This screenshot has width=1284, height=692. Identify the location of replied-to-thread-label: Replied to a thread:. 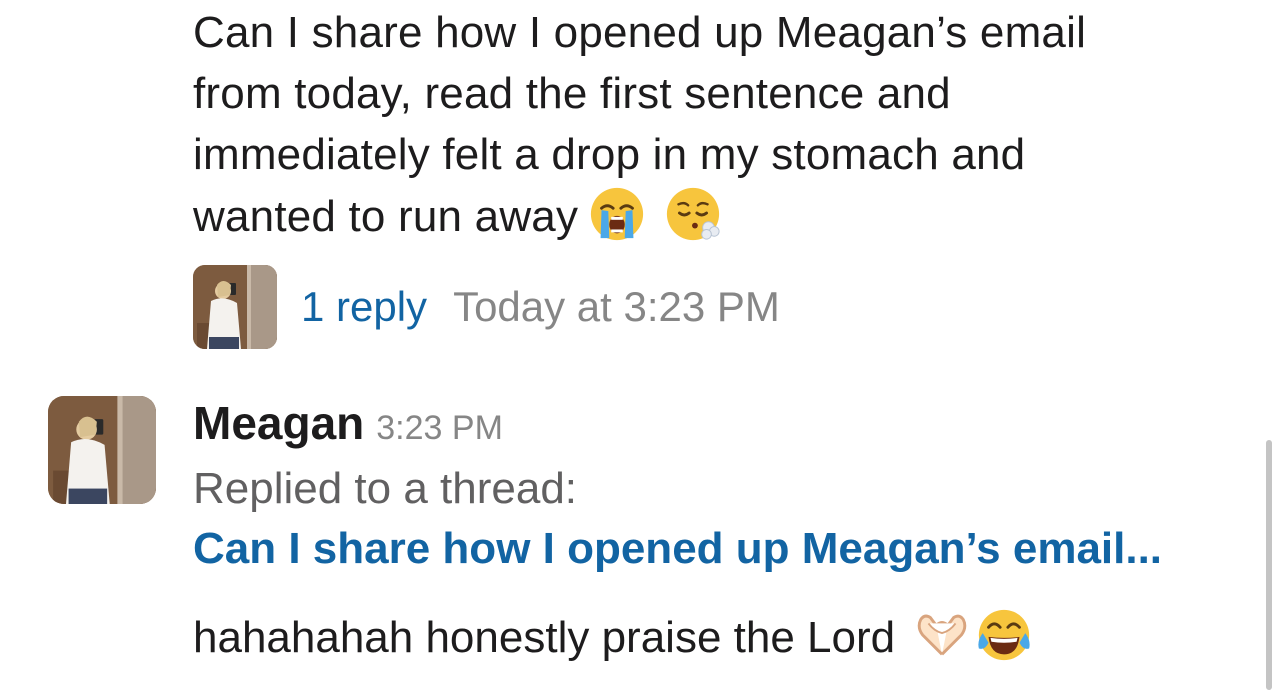
(385, 488).